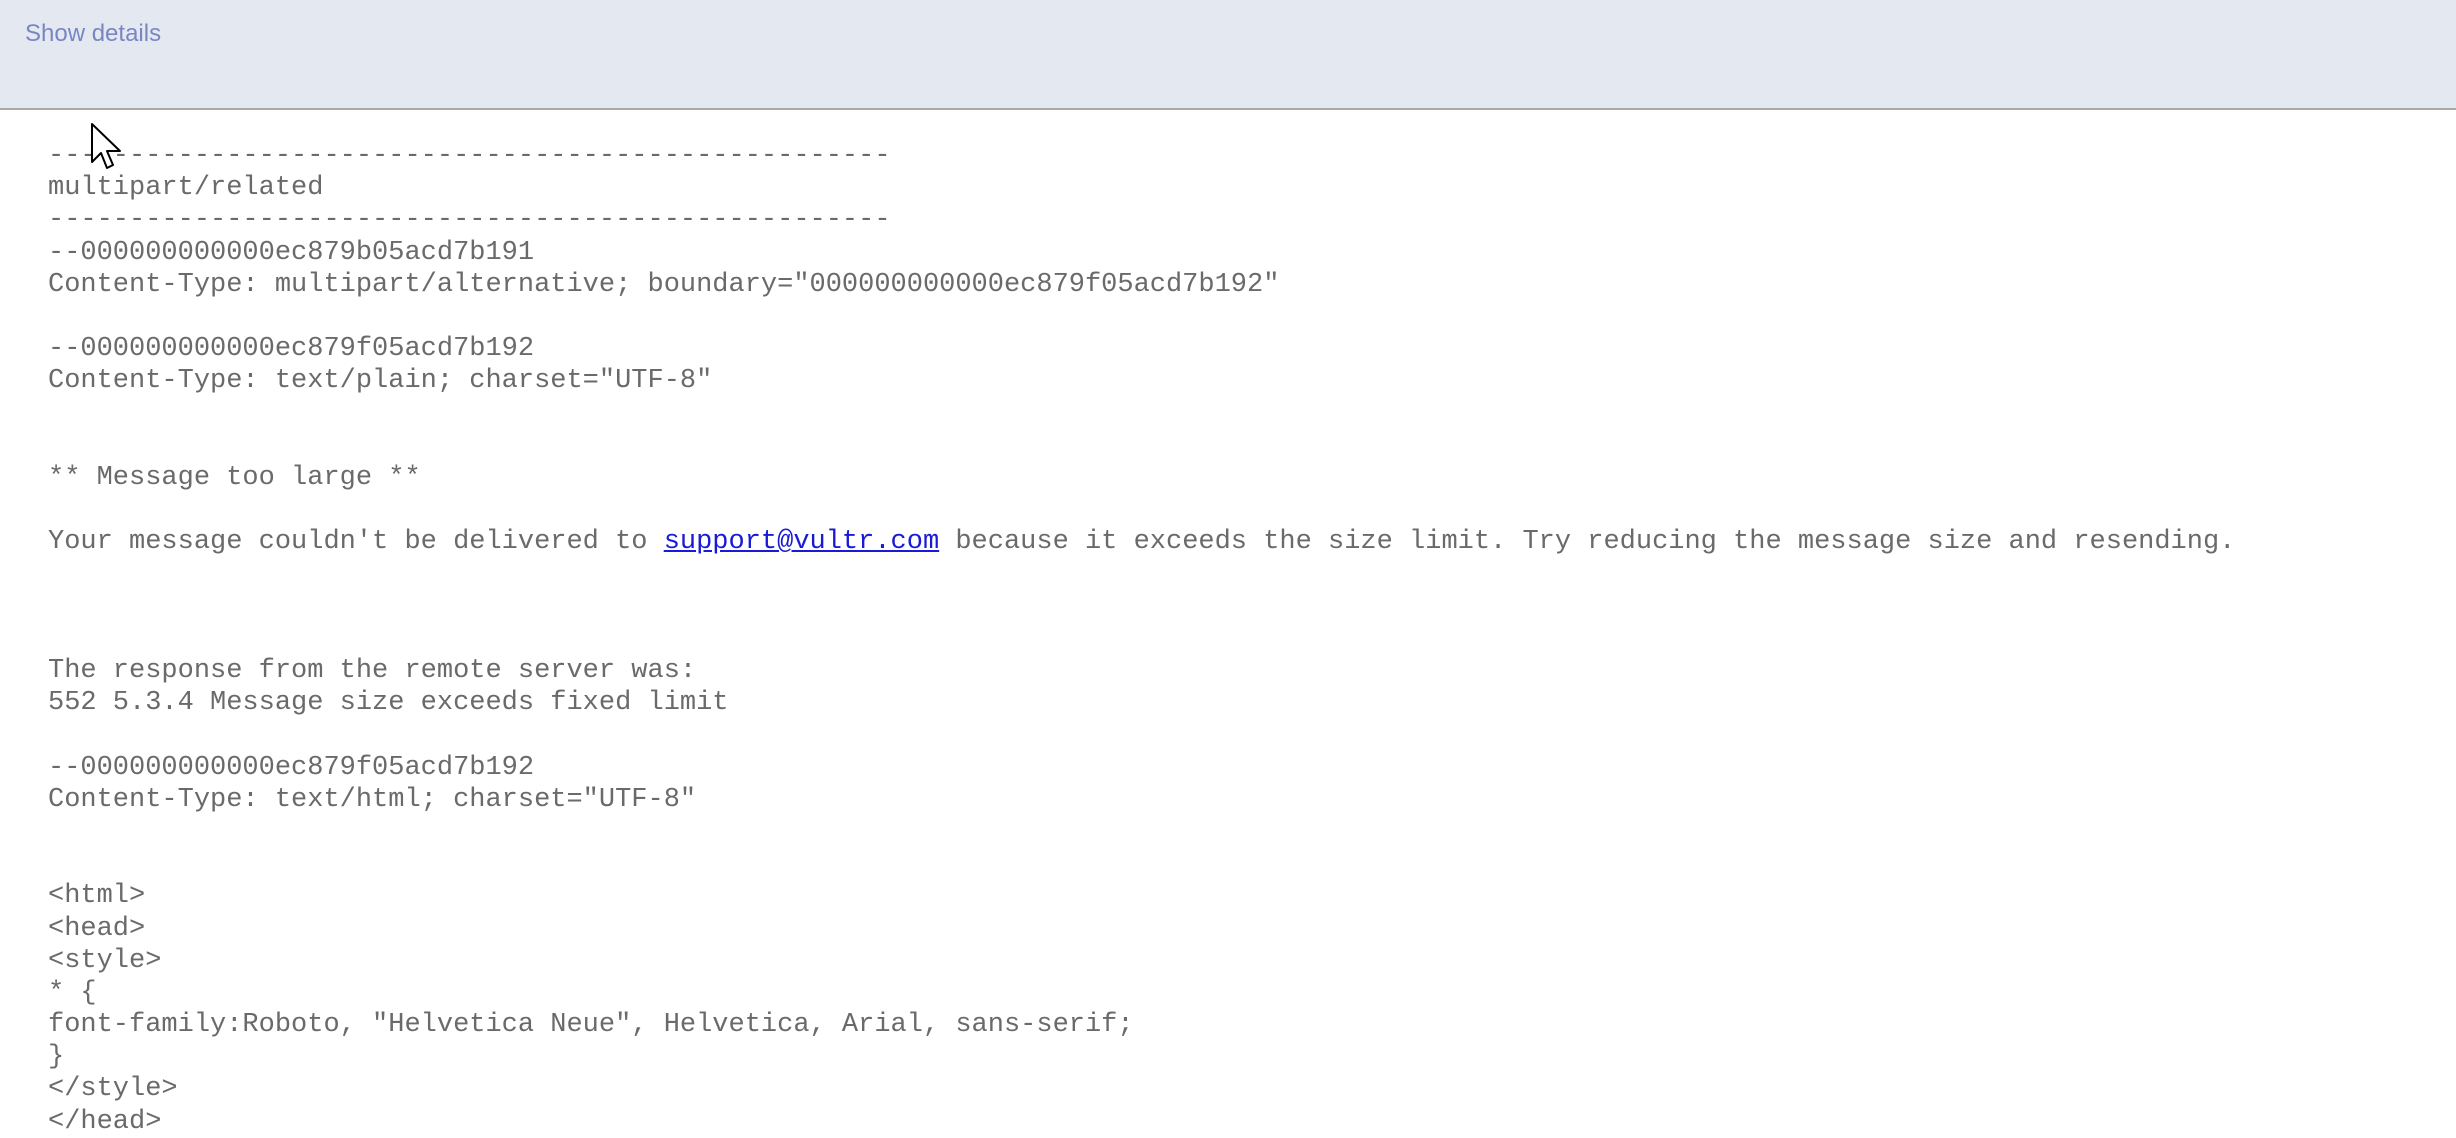 The image size is (2456, 1138). Describe the element at coordinates (97, 896) in the screenshot. I see `source-line: <html>` at that location.